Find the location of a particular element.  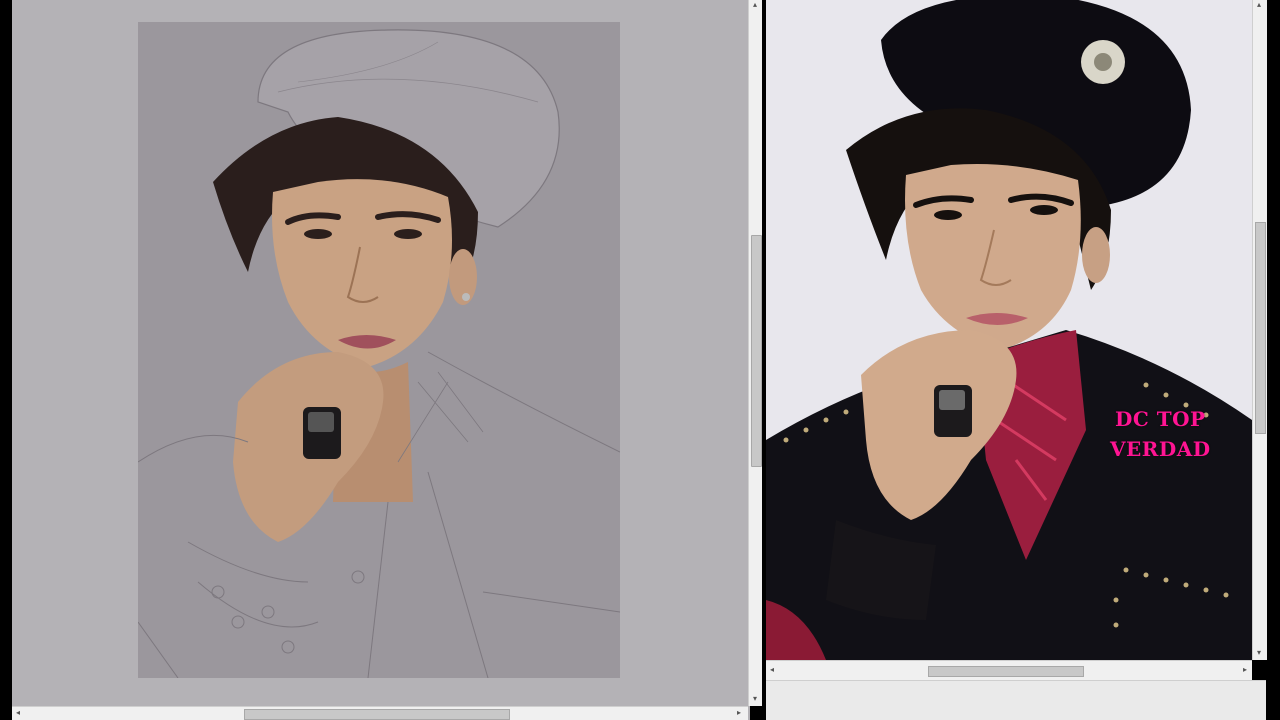

left-vertical-scroll-thumb is located at coordinates (756, 351).